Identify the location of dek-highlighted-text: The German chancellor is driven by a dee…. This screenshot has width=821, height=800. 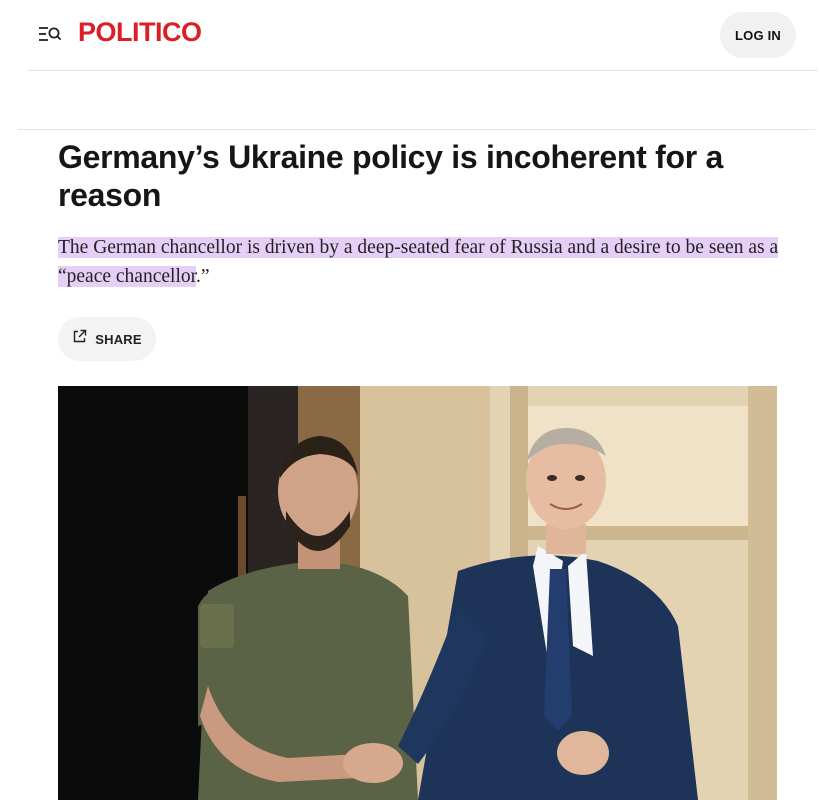
(418, 262).